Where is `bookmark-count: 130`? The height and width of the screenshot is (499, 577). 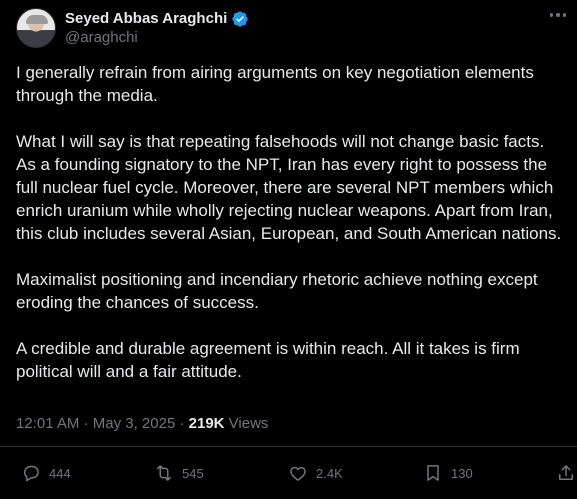
bookmark-count: 130 is located at coordinates (462, 473).